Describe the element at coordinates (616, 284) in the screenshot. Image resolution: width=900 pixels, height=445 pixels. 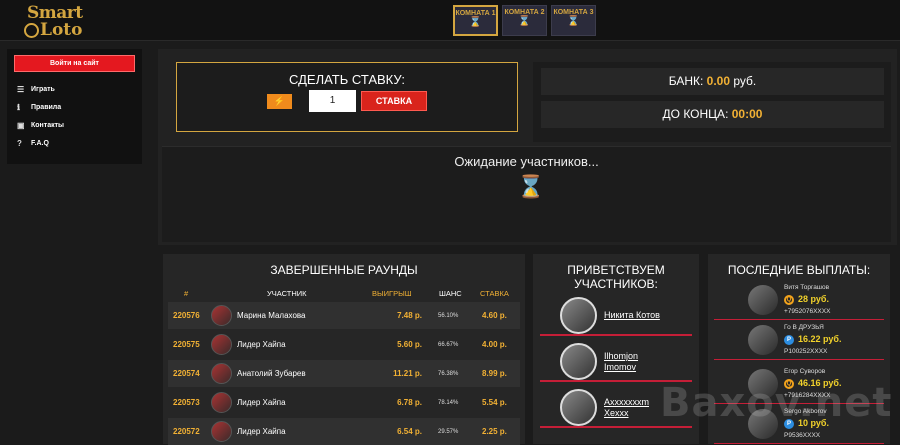
I see `welcome-title-line2: УЧАСТНИКОВ:` at that location.